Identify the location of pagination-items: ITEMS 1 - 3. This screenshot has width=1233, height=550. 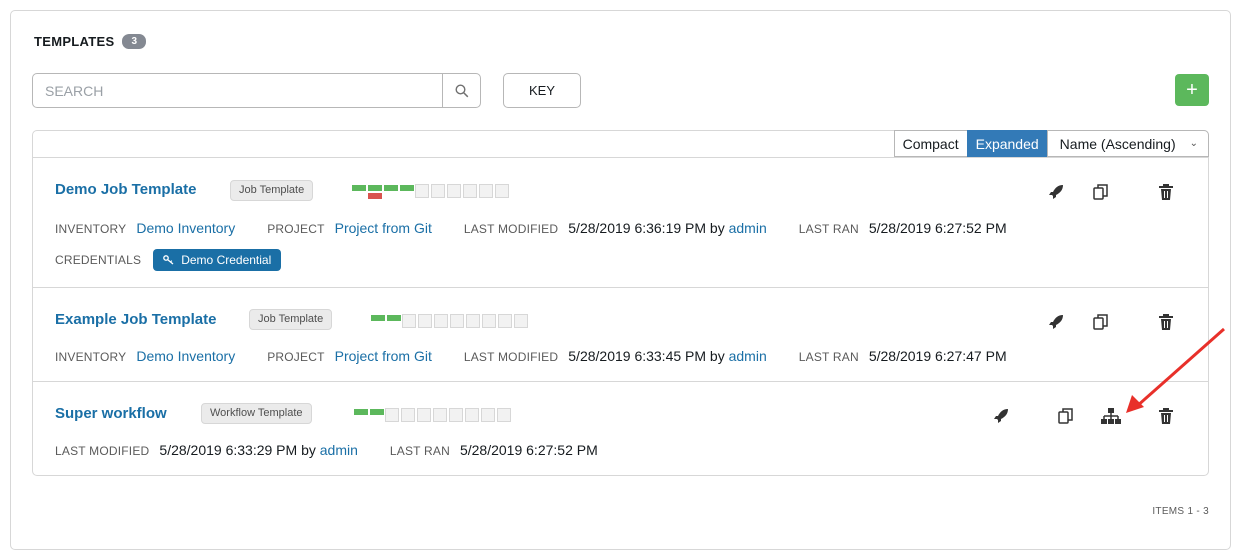
(1180, 511).